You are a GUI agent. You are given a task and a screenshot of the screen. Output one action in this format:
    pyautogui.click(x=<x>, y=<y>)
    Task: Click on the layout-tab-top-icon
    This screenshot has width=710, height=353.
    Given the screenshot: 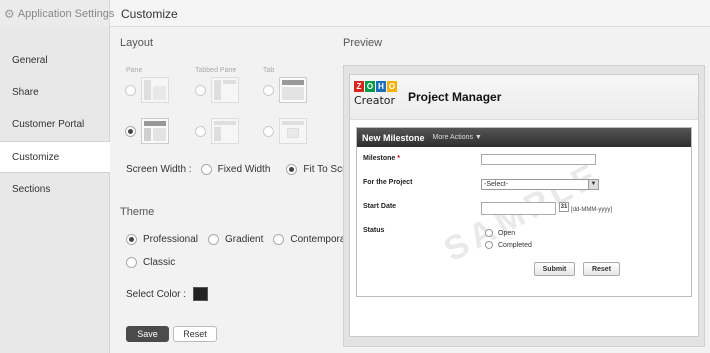 What is the action you would take?
    pyautogui.click(x=293, y=90)
    